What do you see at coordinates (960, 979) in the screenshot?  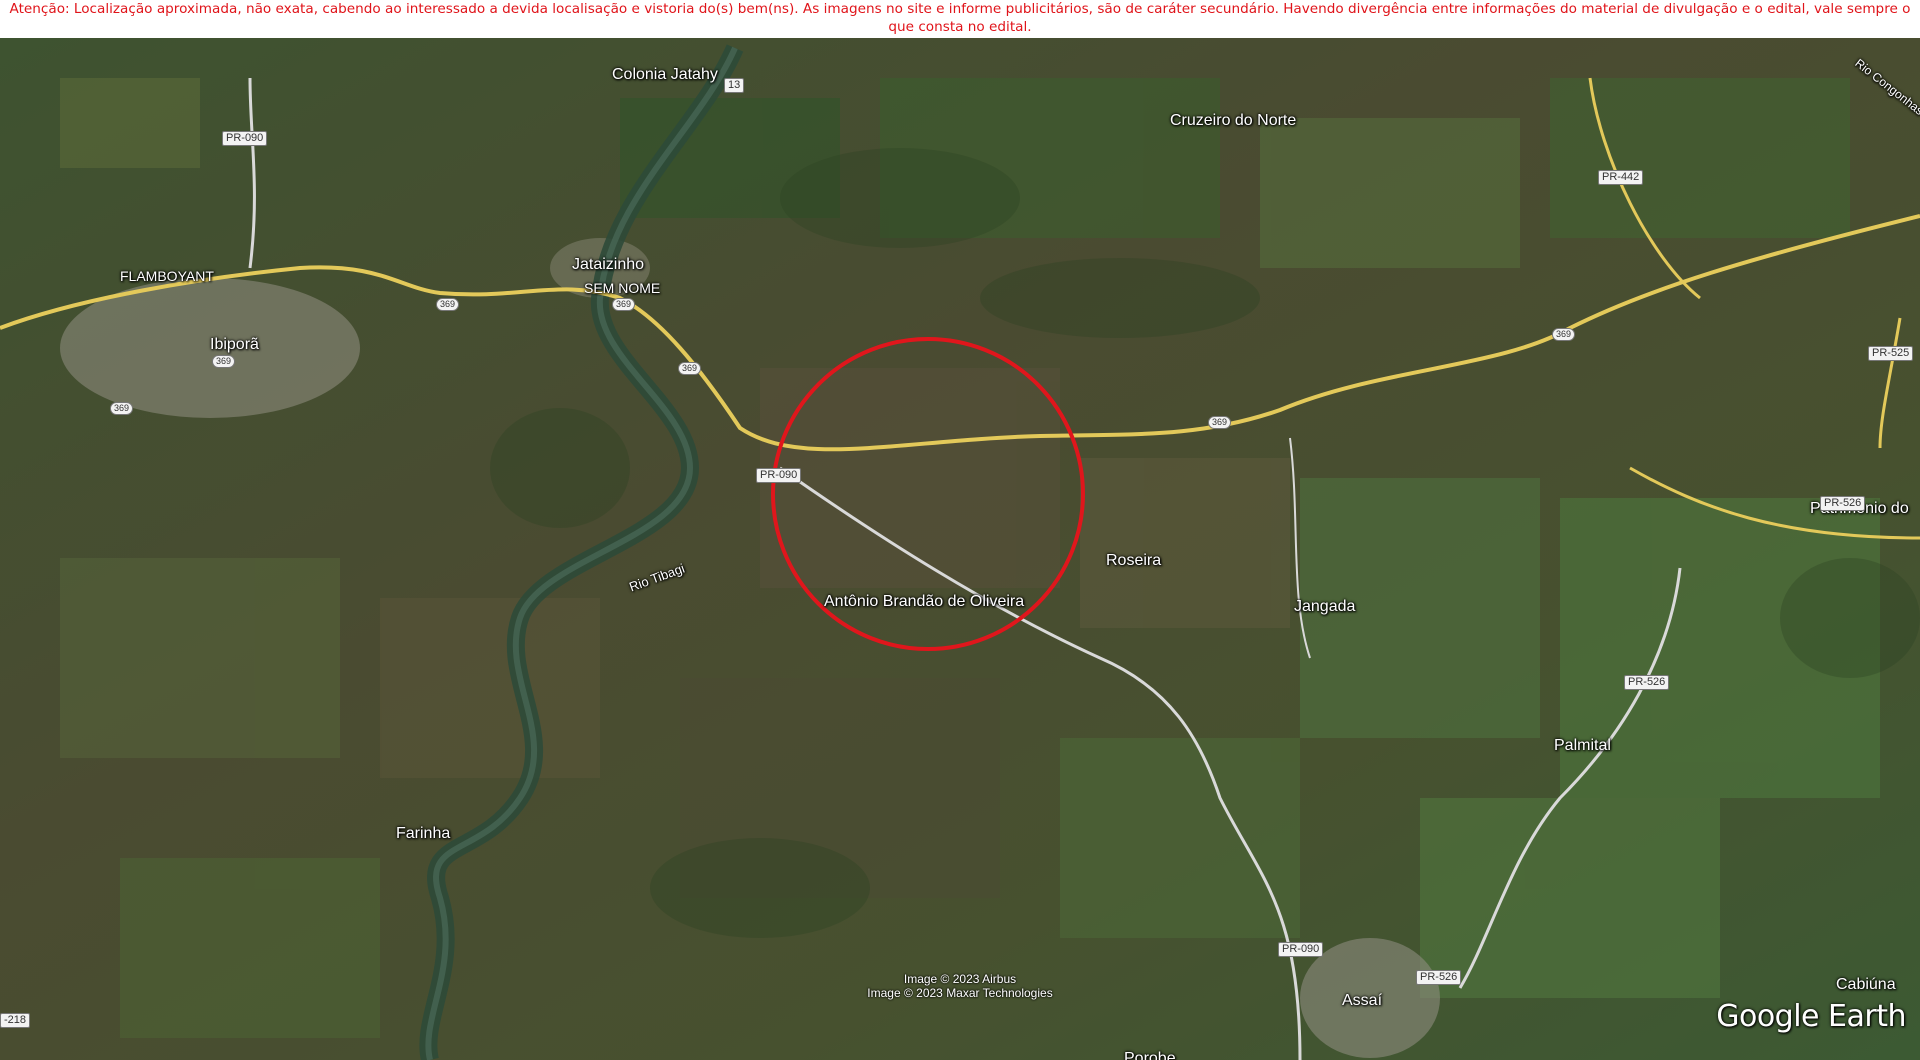 I see `copyright-airbus: Image © 2023 Airbus` at bounding box center [960, 979].